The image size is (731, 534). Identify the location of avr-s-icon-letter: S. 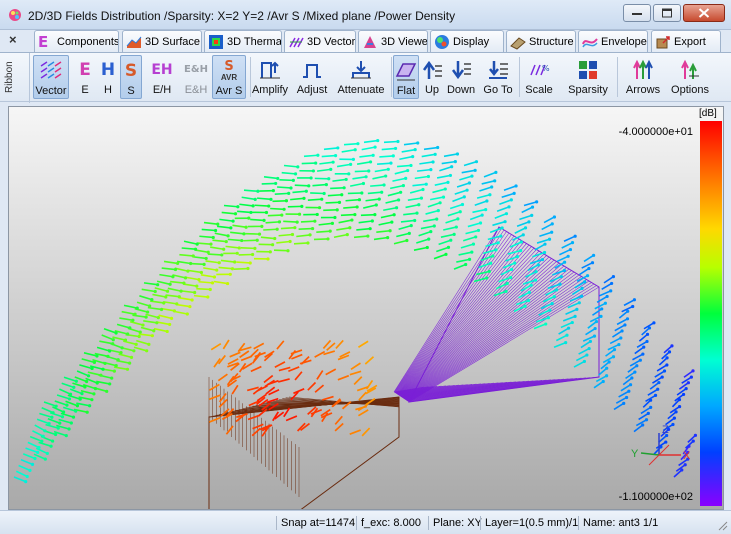
(229, 66).